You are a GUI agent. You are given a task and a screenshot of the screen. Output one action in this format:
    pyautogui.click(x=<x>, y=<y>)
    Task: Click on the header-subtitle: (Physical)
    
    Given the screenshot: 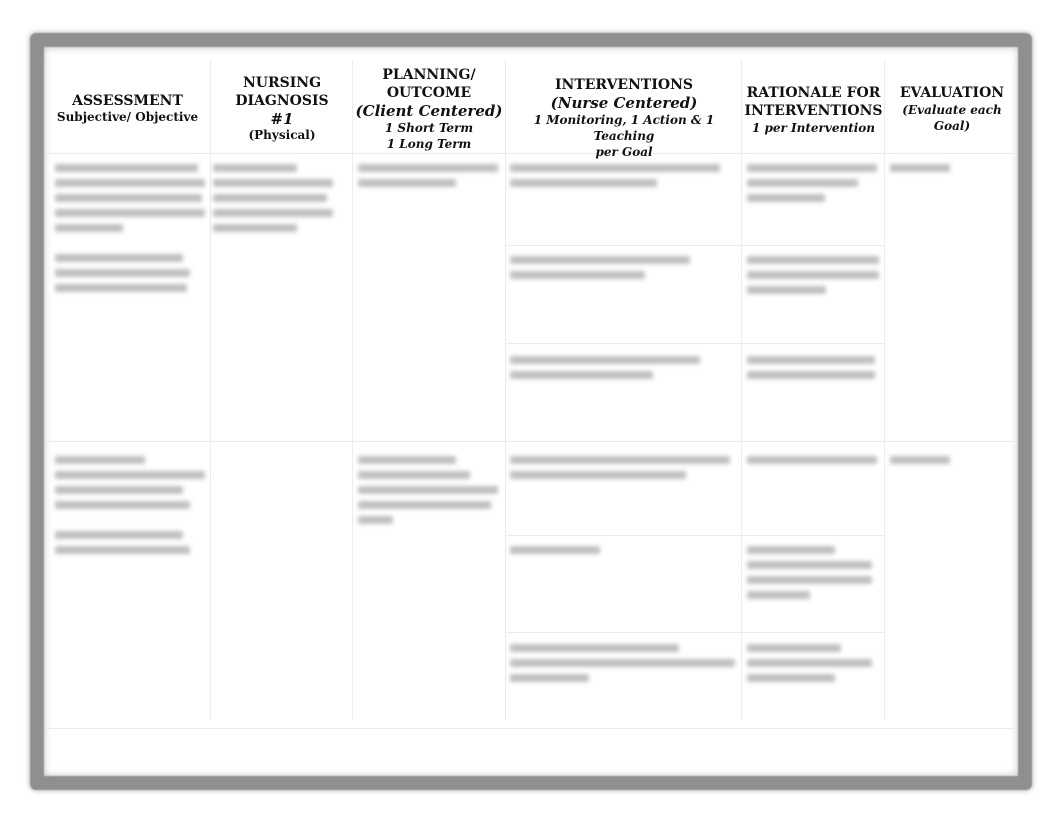 What is the action you would take?
    pyautogui.click(x=282, y=135)
    